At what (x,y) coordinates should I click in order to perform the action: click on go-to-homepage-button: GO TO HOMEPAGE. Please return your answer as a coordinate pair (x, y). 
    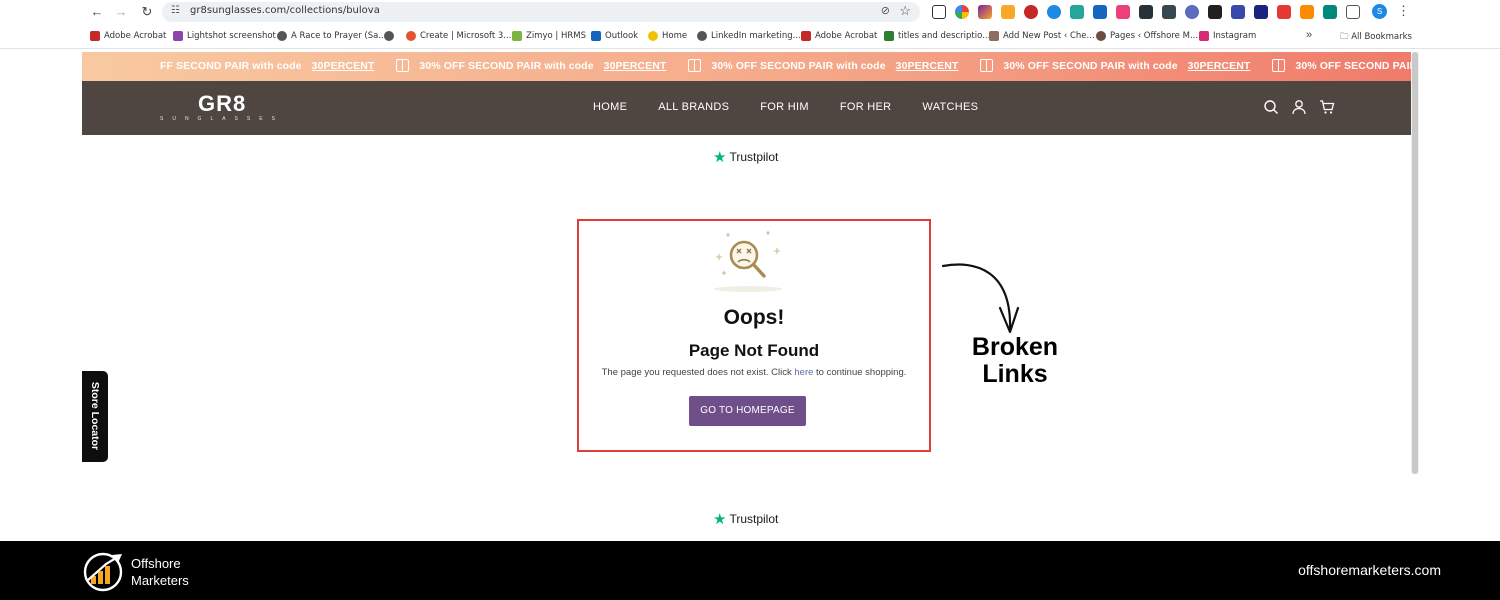
    Looking at the image, I should click on (747, 411).